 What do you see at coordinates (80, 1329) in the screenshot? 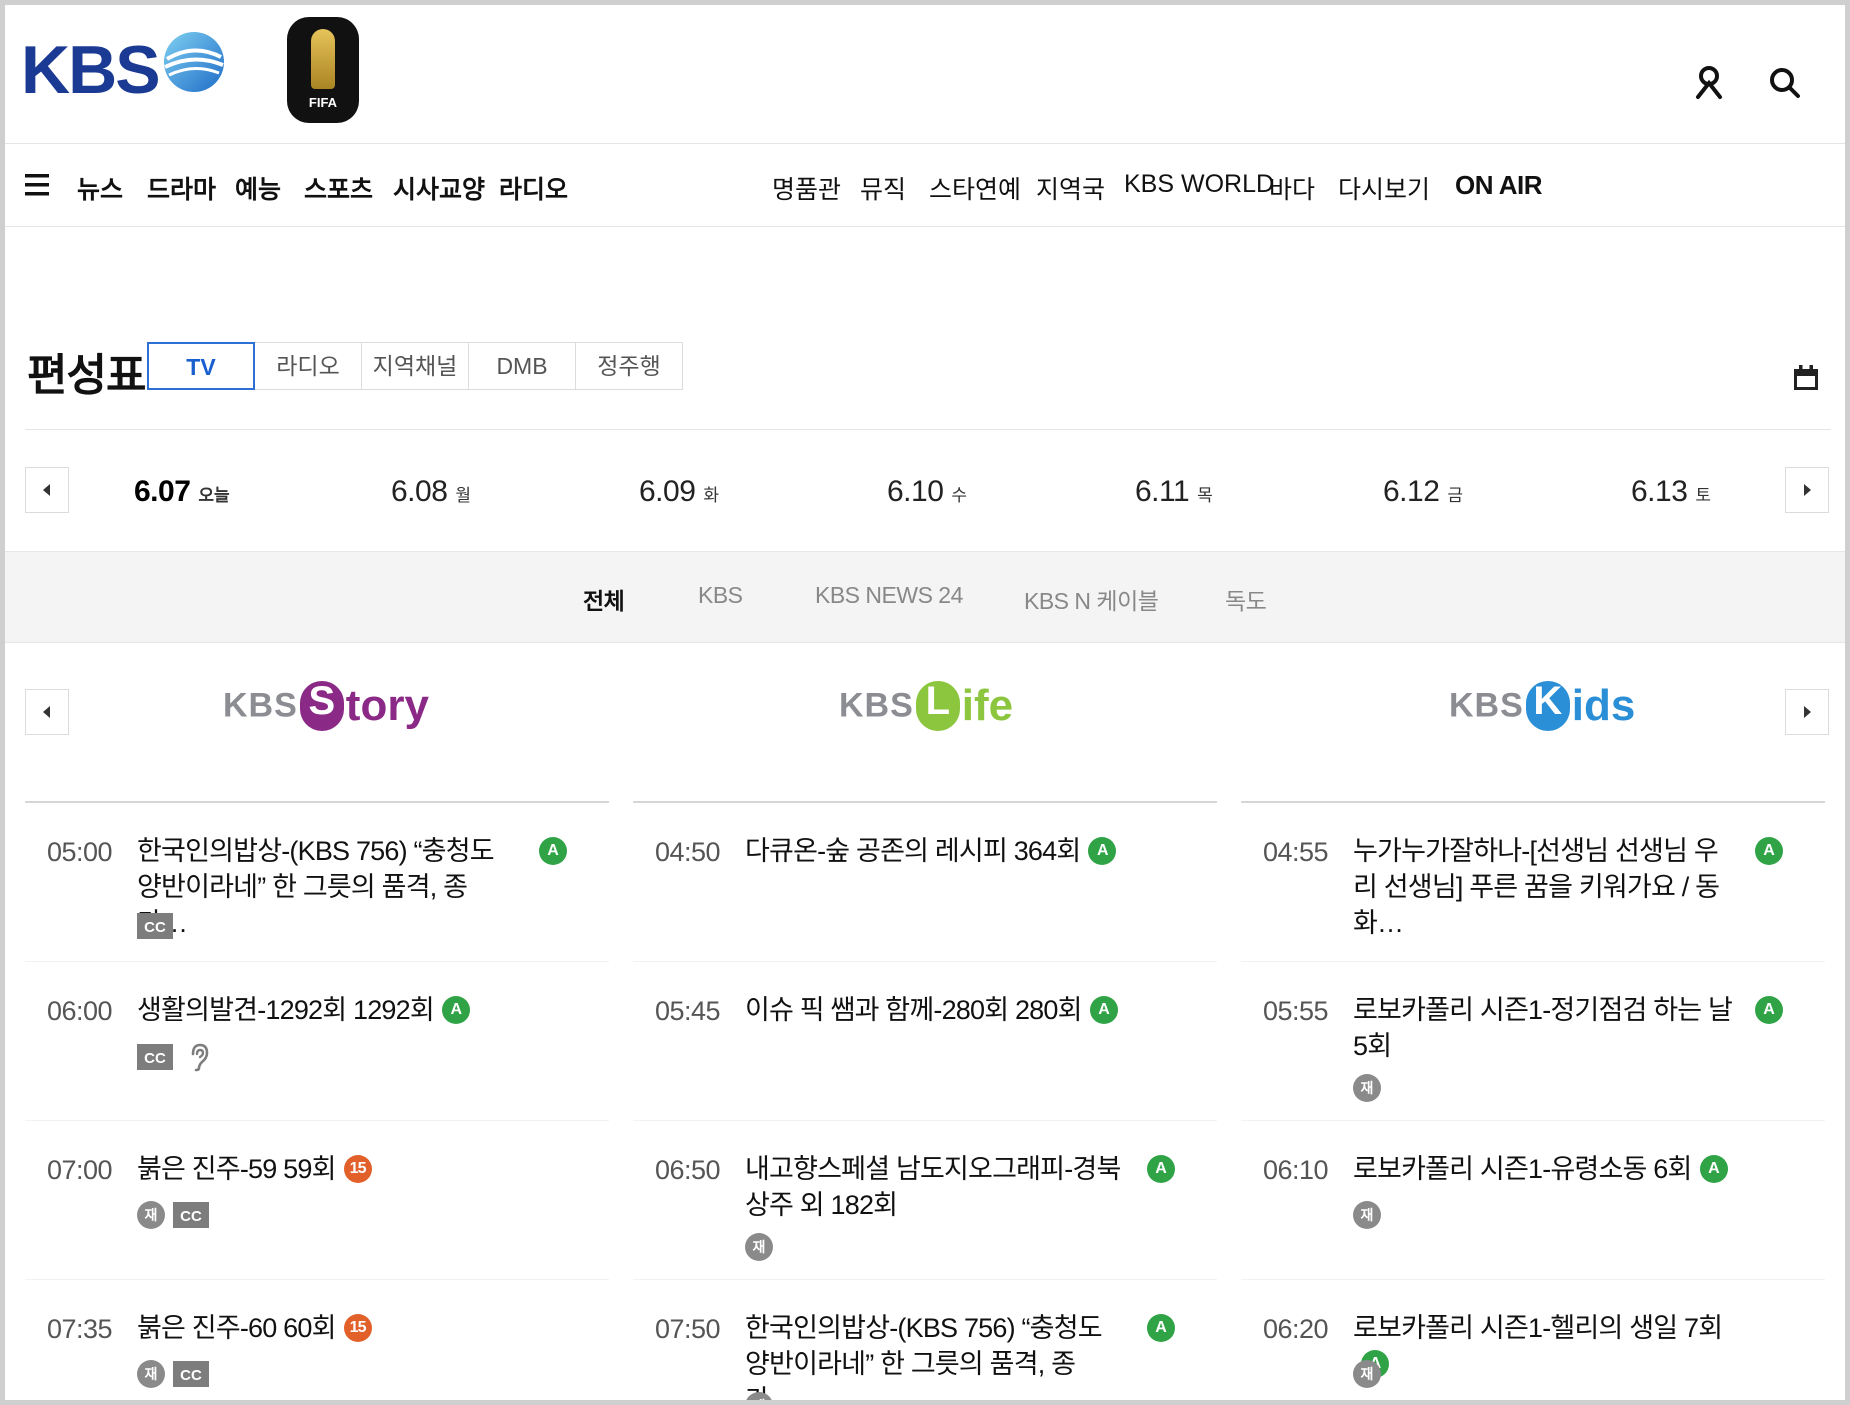
I see `program-time: 07:35` at bounding box center [80, 1329].